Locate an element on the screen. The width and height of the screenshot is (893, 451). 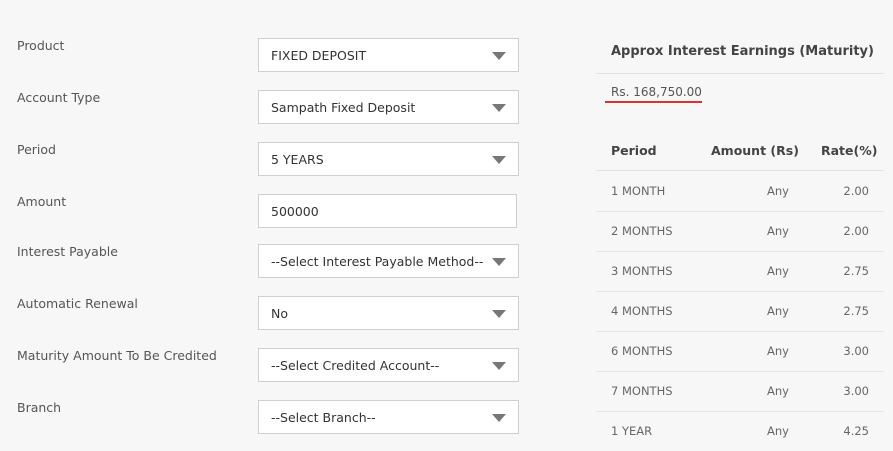
label-account-type: Account Type is located at coordinates (59, 97).